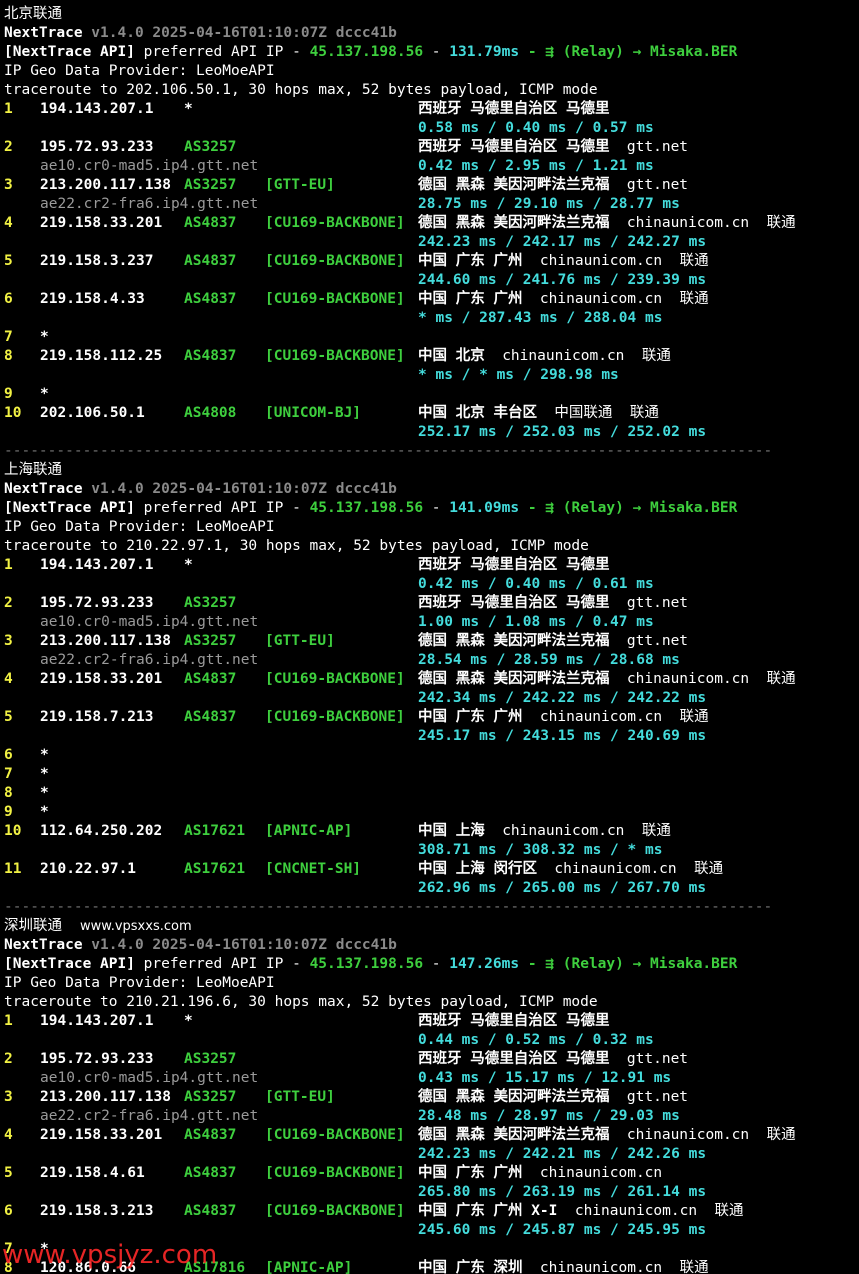  Describe the element at coordinates (549, 660) in the screenshot. I see `hop-latency: 28.54 ms / 28.59 ms / 28.68 ms` at that location.